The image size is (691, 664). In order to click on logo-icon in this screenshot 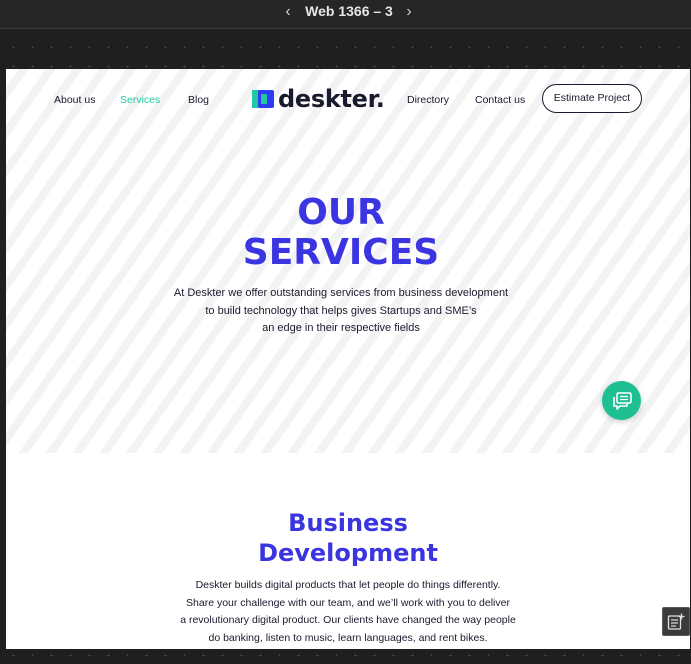, I will do `click(263, 99)`.